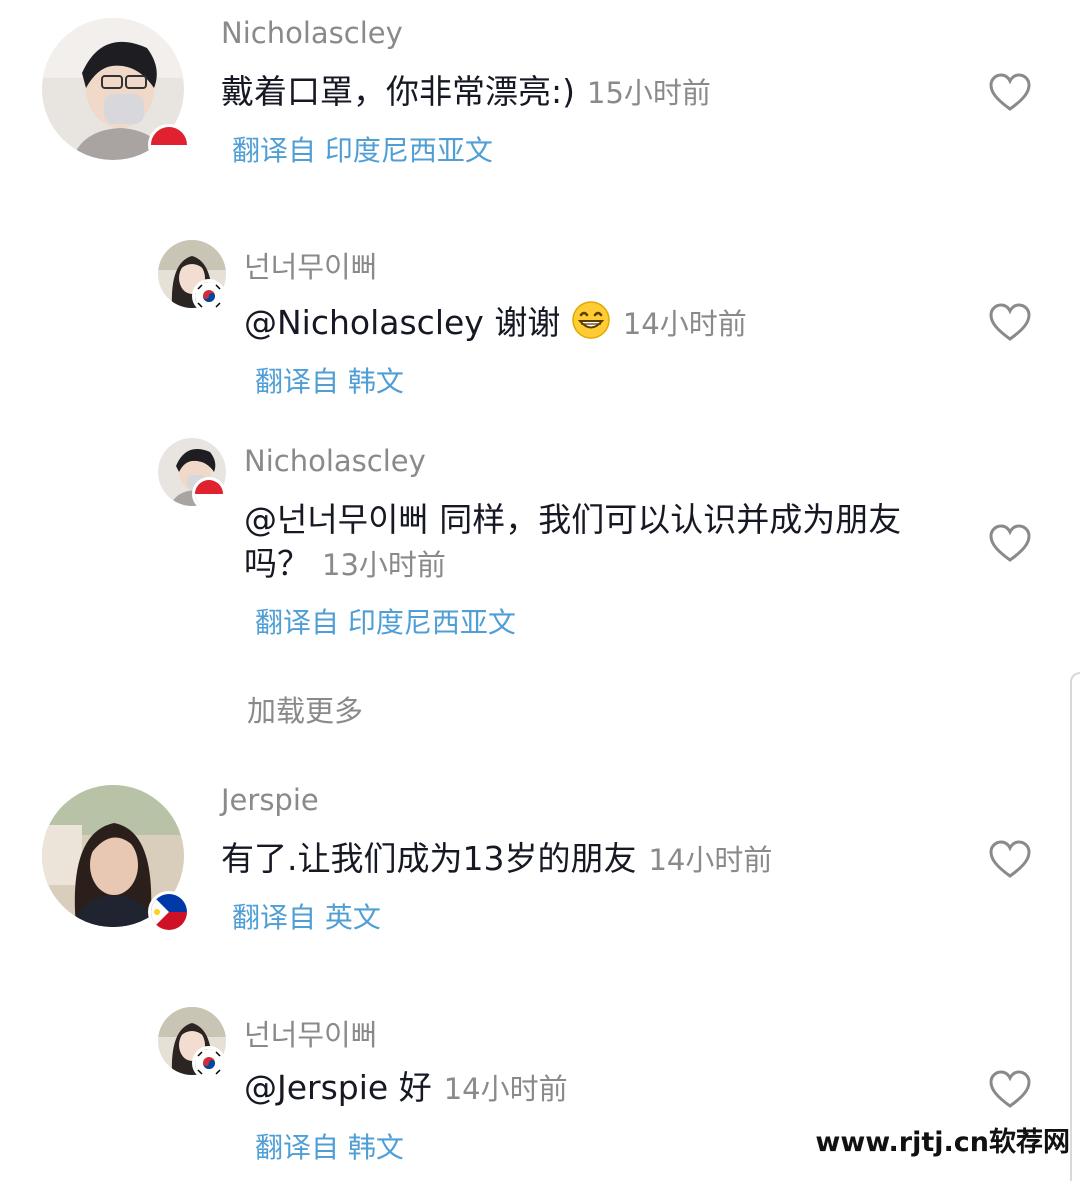 This screenshot has height=1181, width=1080. I want to click on comment-text: 有了.让我们成为13岁的朋友 14小时前, so click(591, 859).